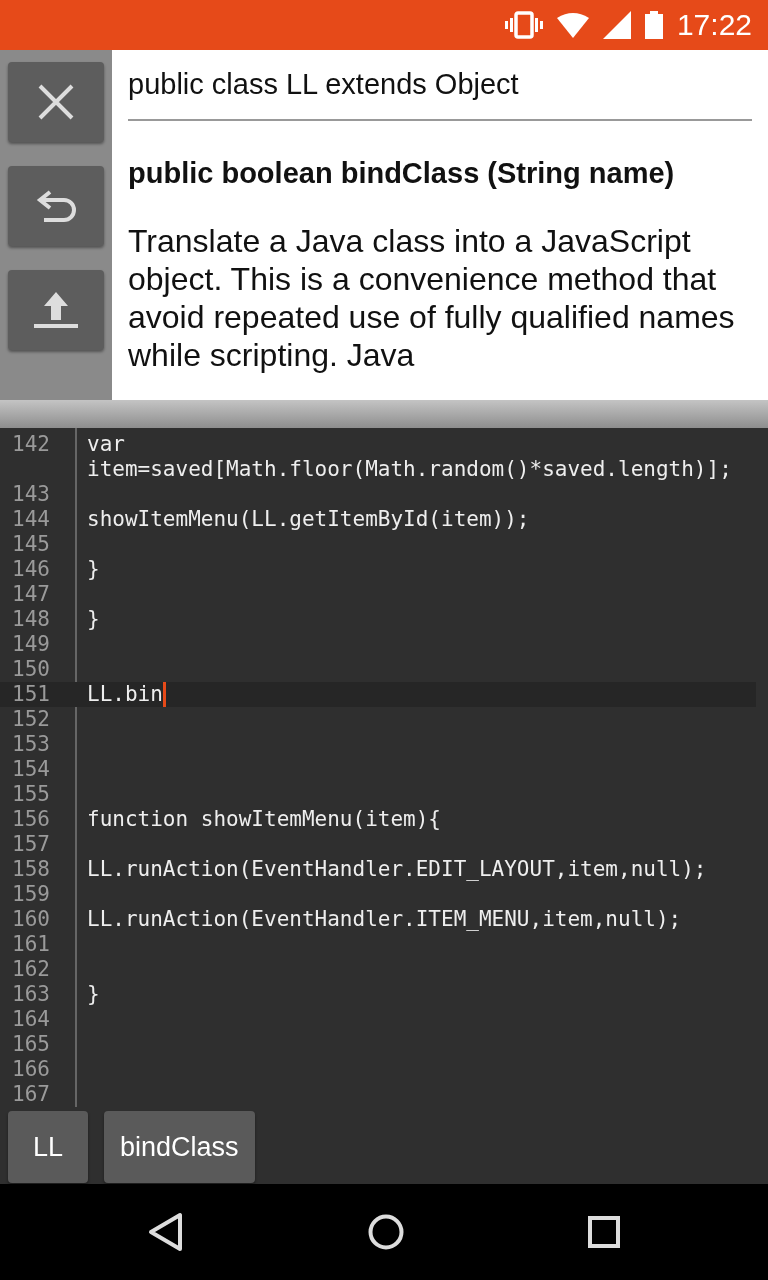 The image size is (768, 1280). Describe the element at coordinates (31, 869) in the screenshot. I see `line-number: 158` at that location.